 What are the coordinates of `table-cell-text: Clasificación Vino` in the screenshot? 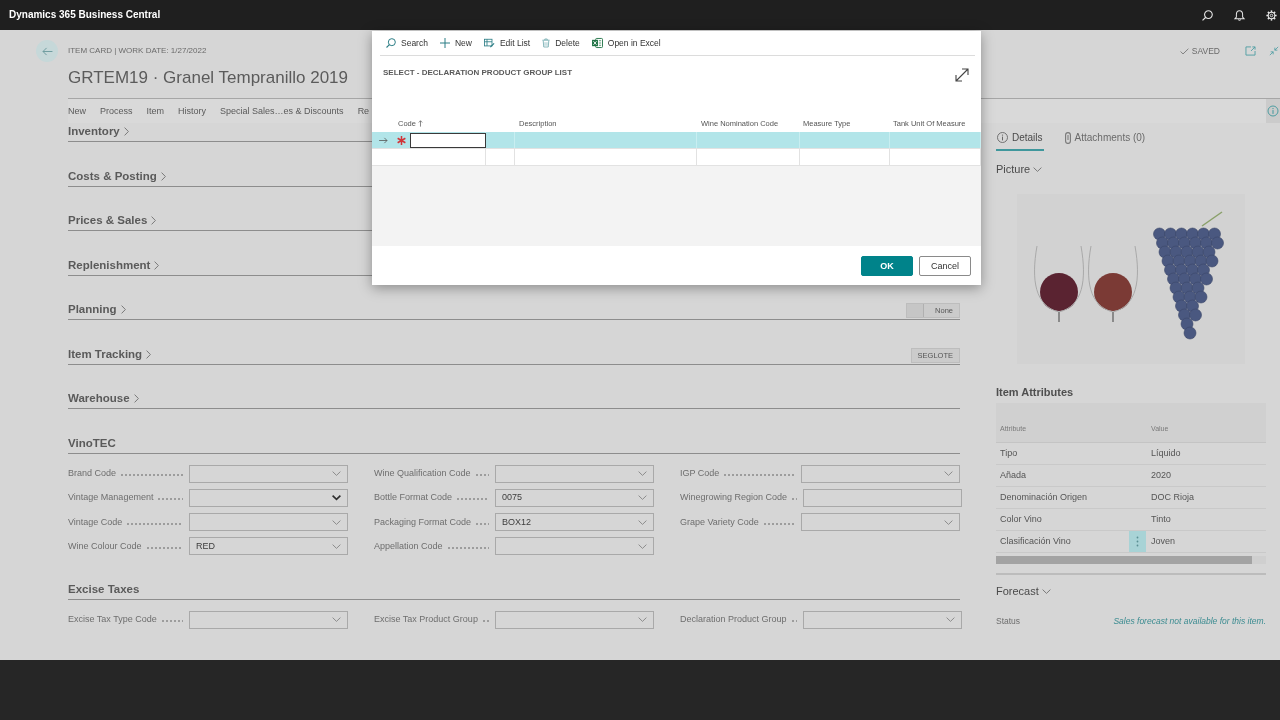 It's located at (1035, 541).